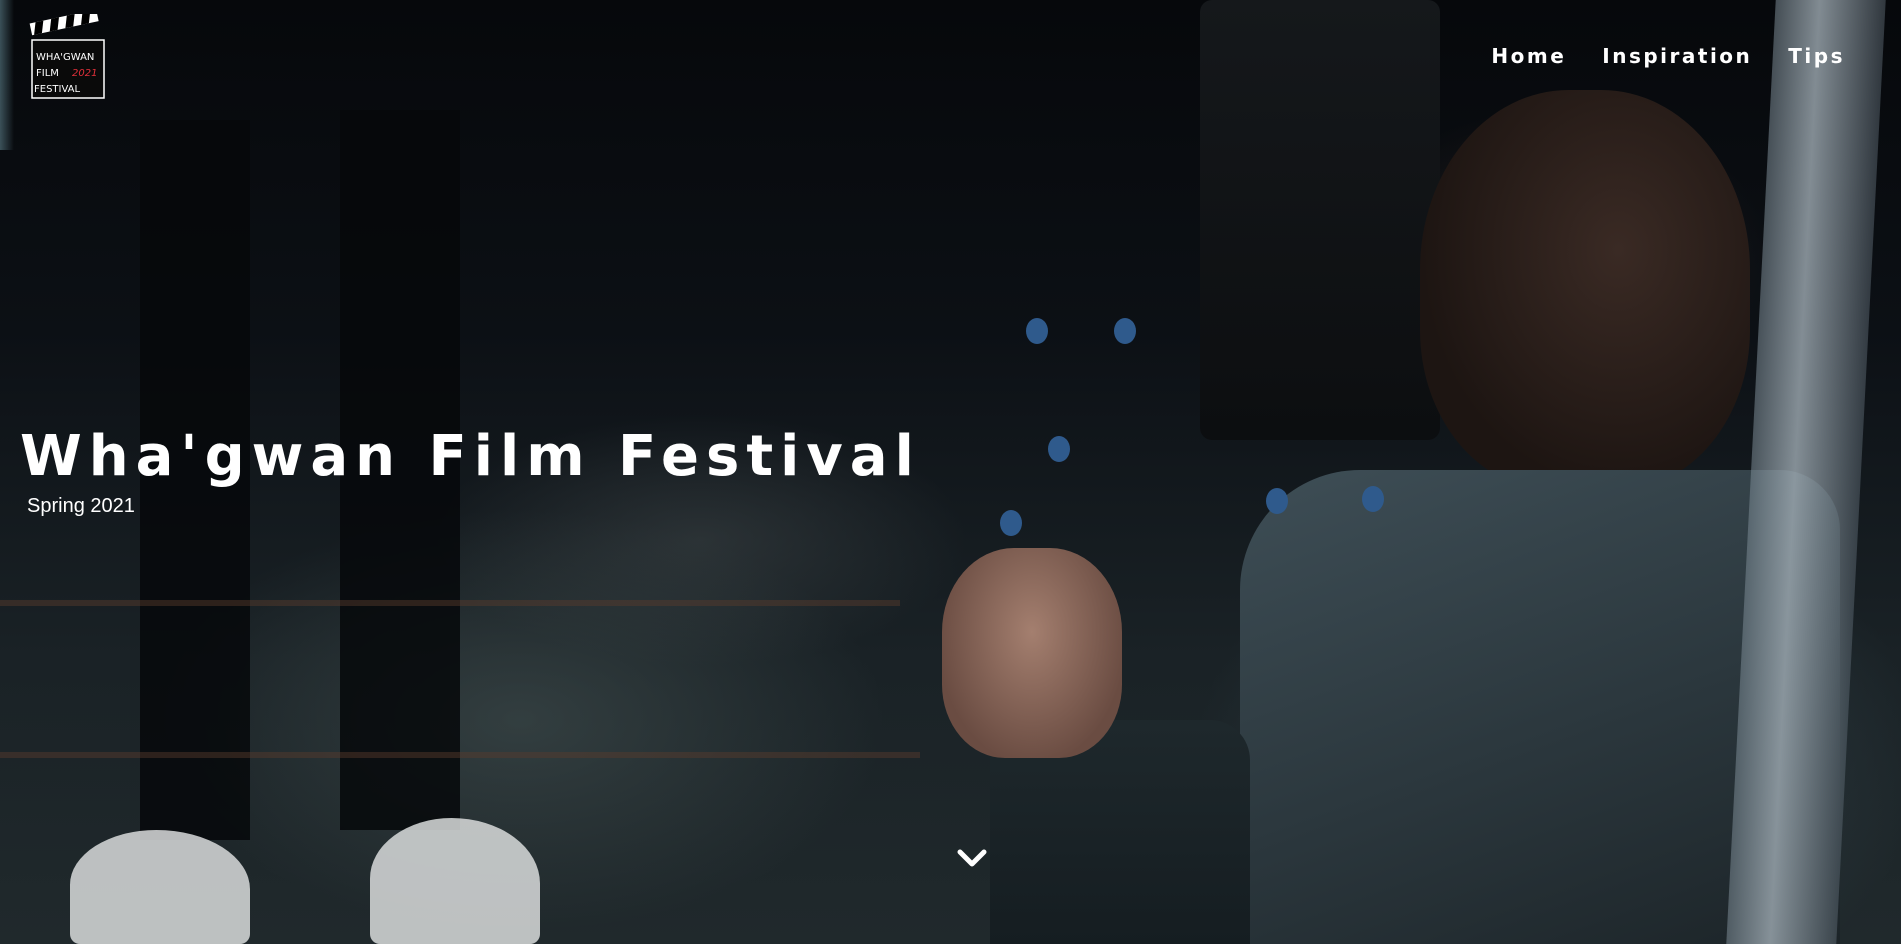 The height and width of the screenshot is (944, 1901). I want to click on logo-line2-right: 2021, so click(84, 73).